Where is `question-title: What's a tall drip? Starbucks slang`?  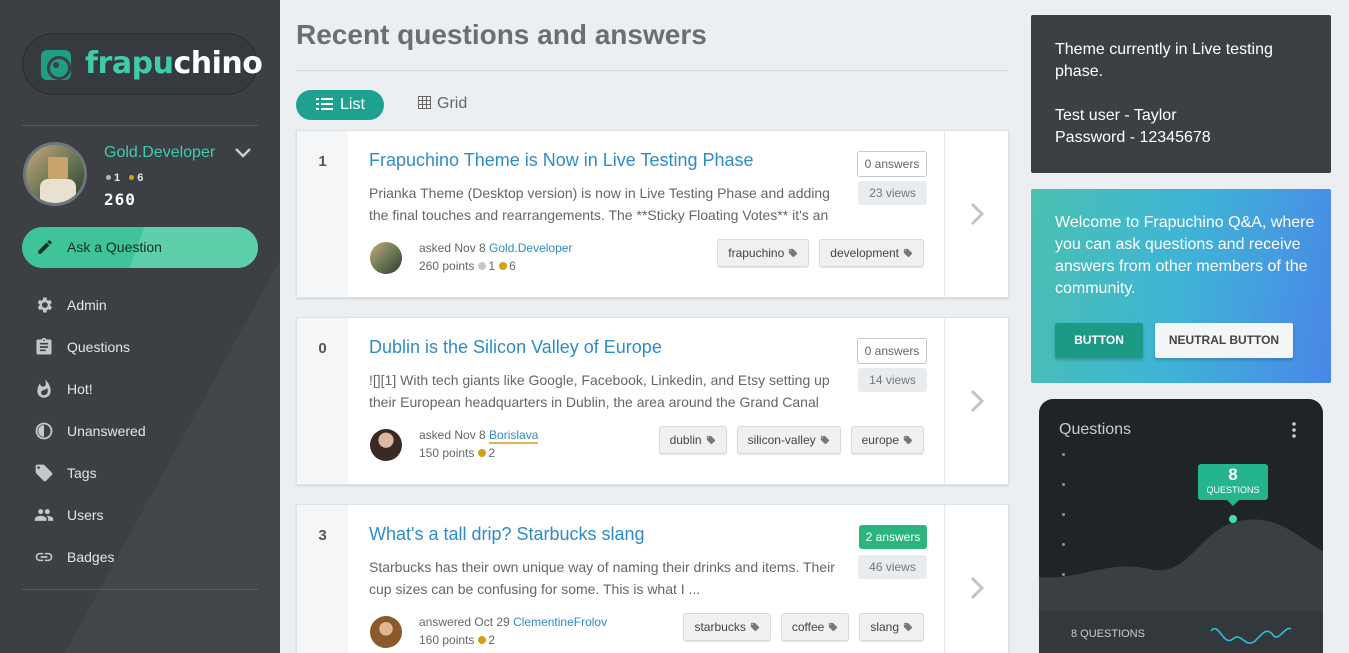
question-title: What's a tall drip? Starbucks slang is located at coordinates (507, 534).